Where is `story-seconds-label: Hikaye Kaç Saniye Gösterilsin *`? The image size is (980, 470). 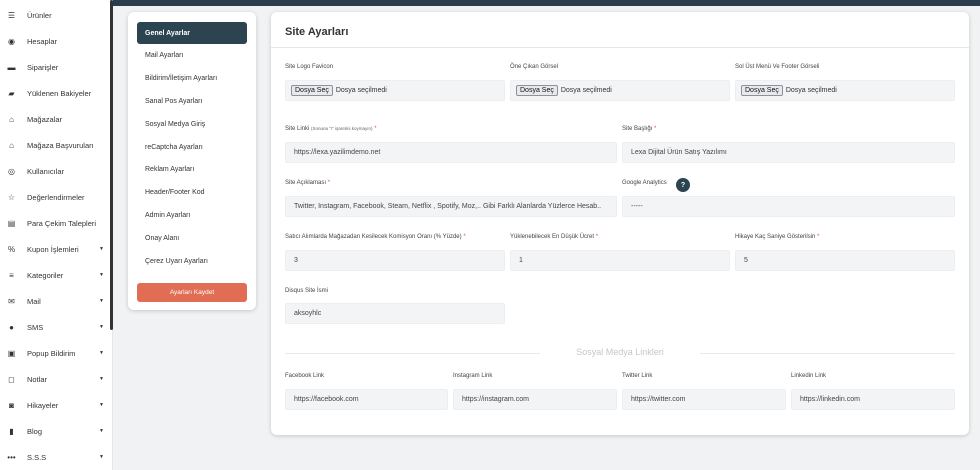 story-seconds-label: Hikaye Kaç Saniye Gösterilsin * is located at coordinates (777, 237).